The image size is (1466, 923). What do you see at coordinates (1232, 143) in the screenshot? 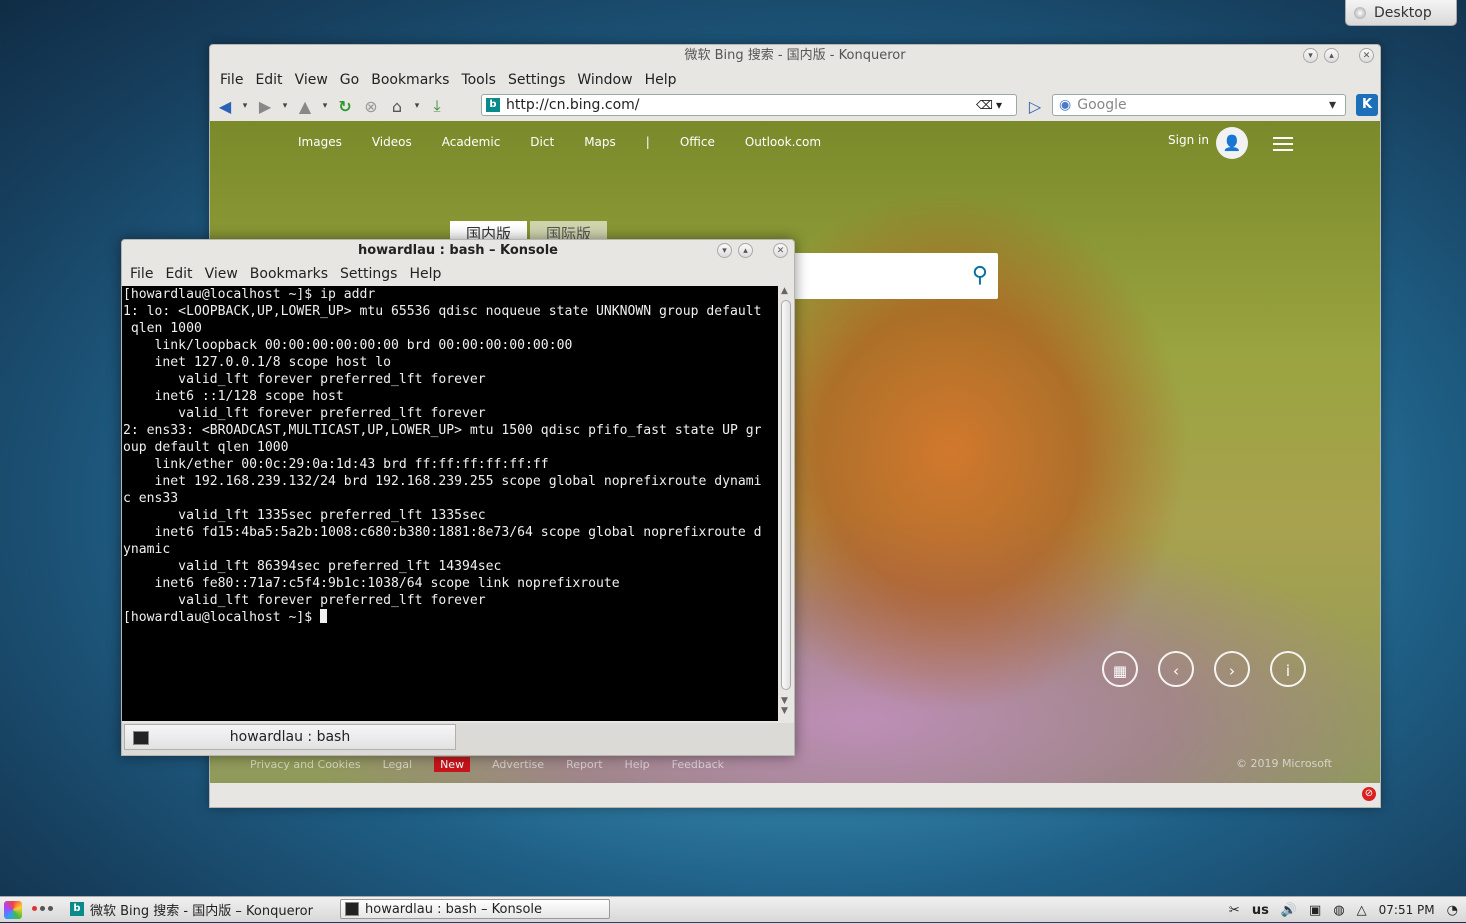
I see `avatar-icon: 👤` at bounding box center [1232, 143].